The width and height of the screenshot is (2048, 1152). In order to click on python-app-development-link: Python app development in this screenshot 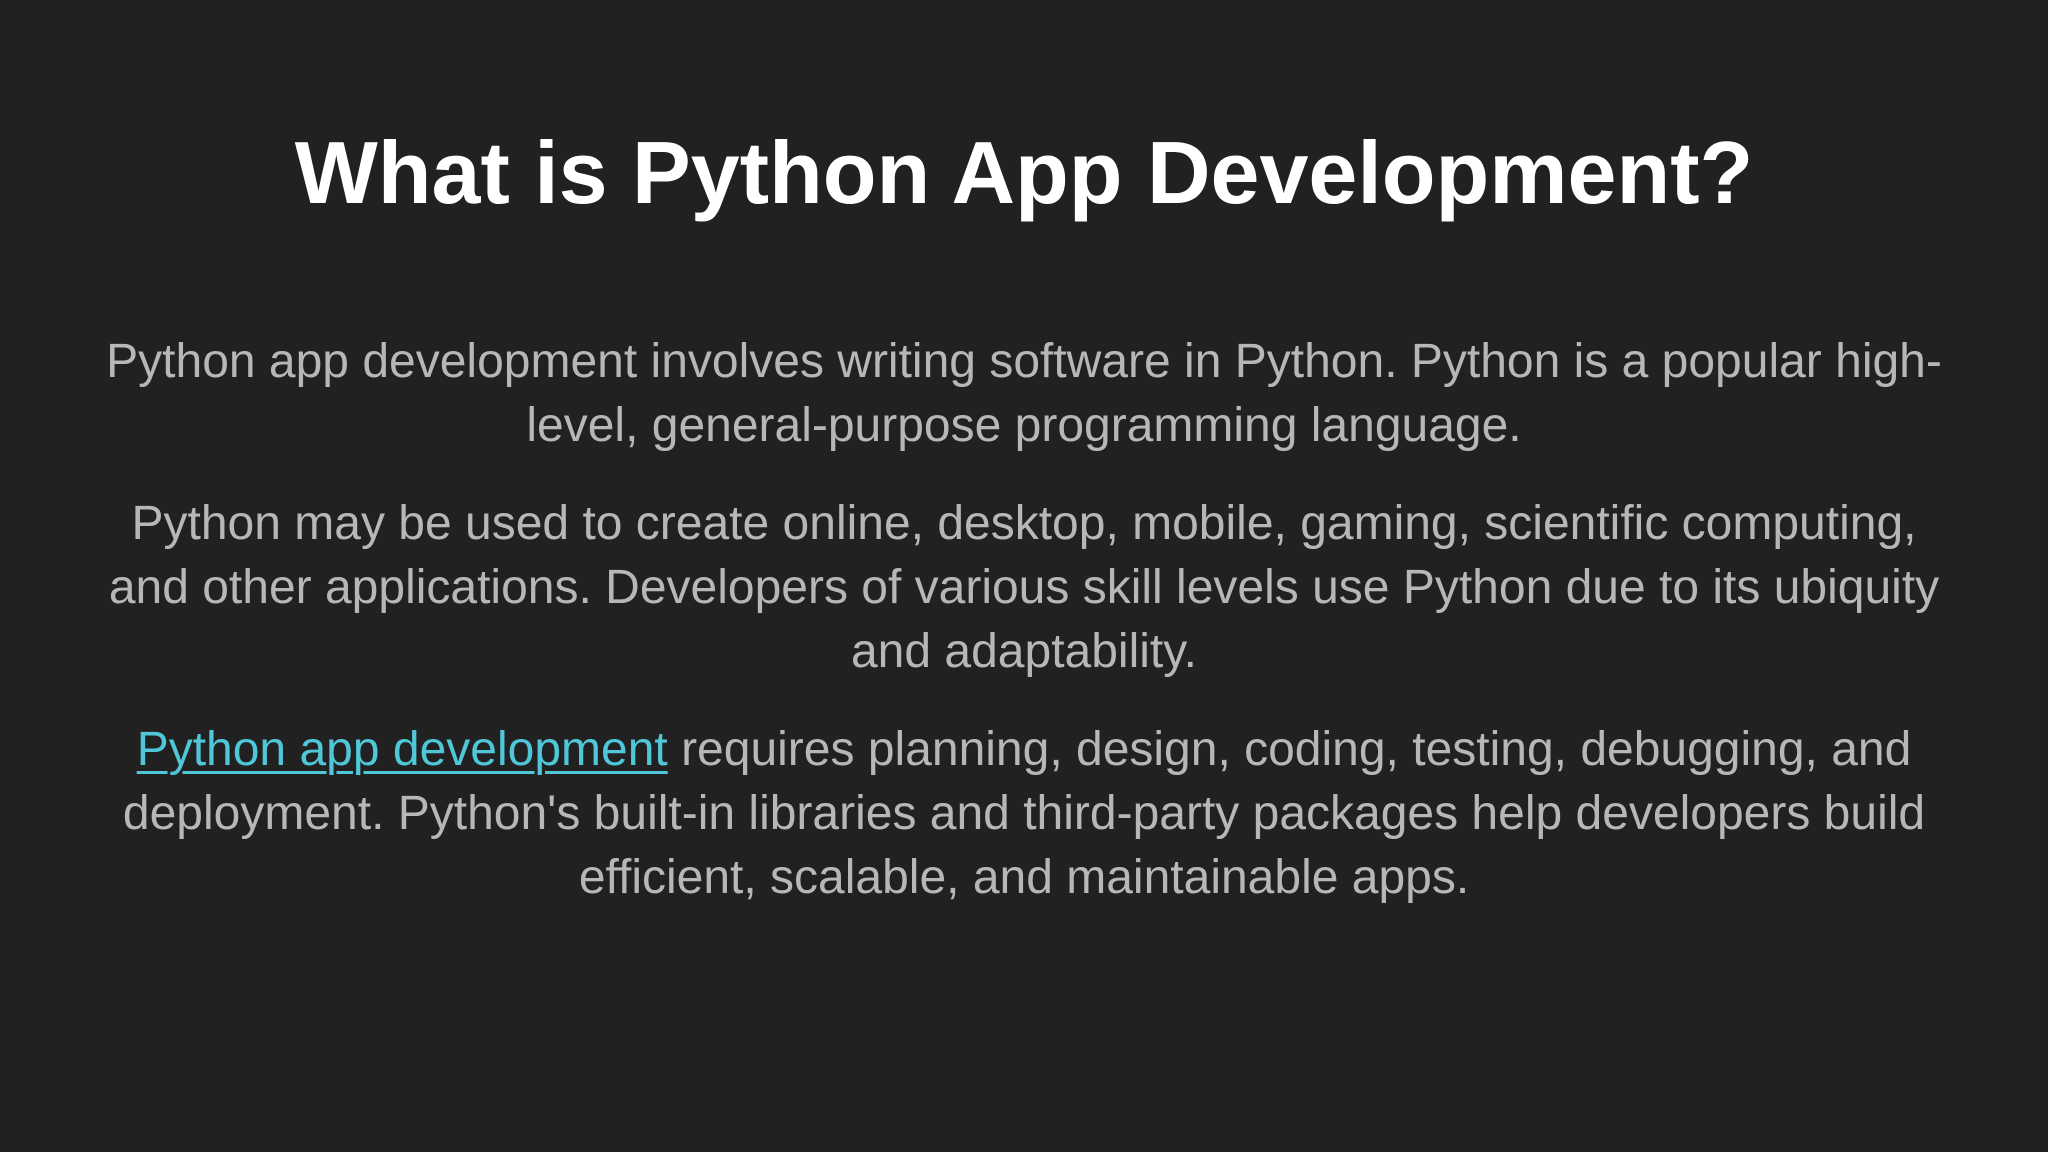, I will do `click(402, 749)`.